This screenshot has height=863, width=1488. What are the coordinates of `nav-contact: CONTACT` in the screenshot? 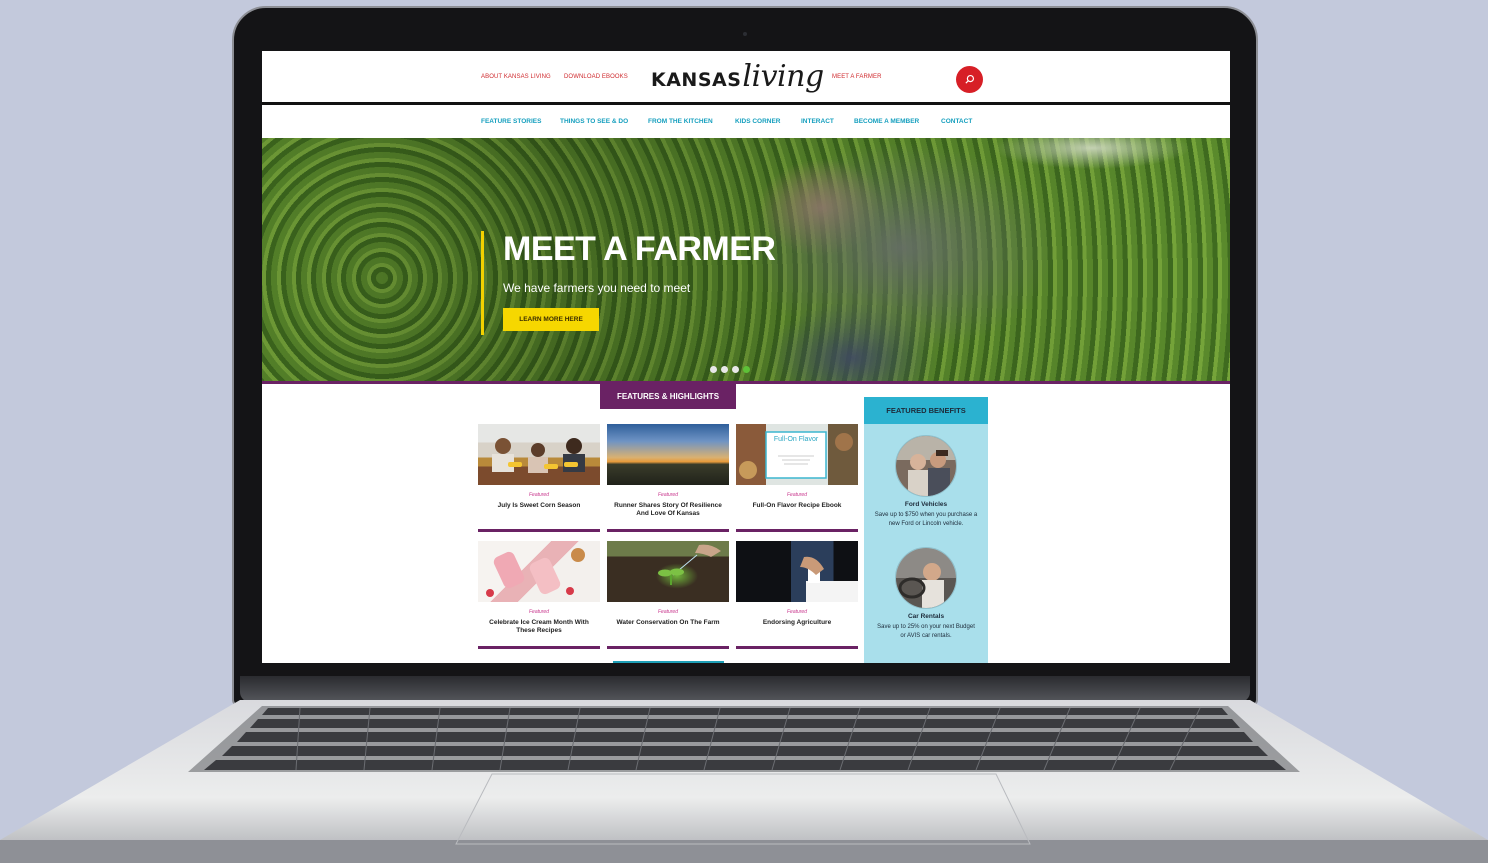 It's located at (956, 121).